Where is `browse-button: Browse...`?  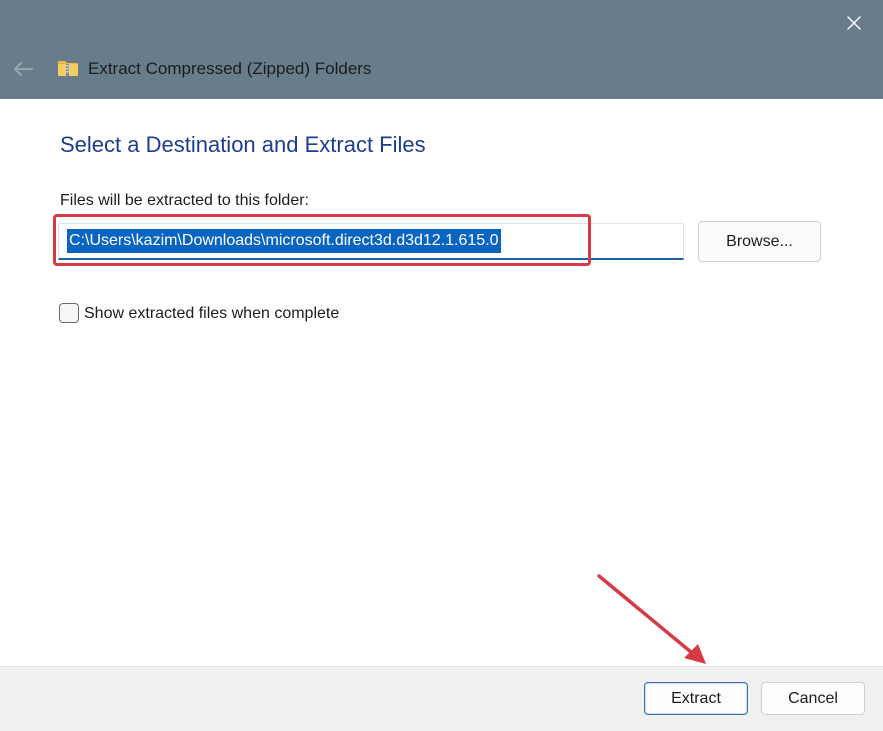 browse-button: Browse... is located at coordinates (759, 241).